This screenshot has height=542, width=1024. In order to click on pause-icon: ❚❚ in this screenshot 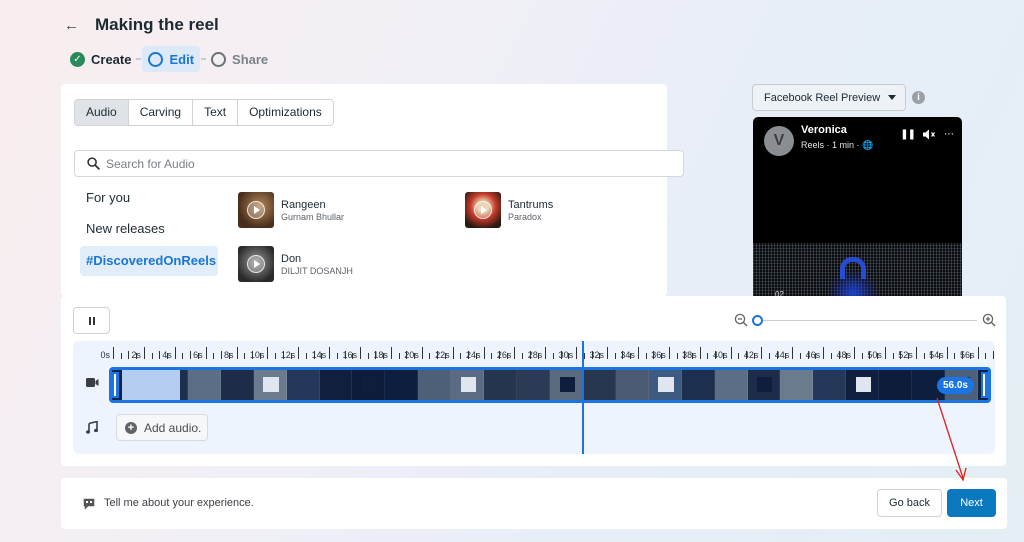, I will do `click(908, 134)`.